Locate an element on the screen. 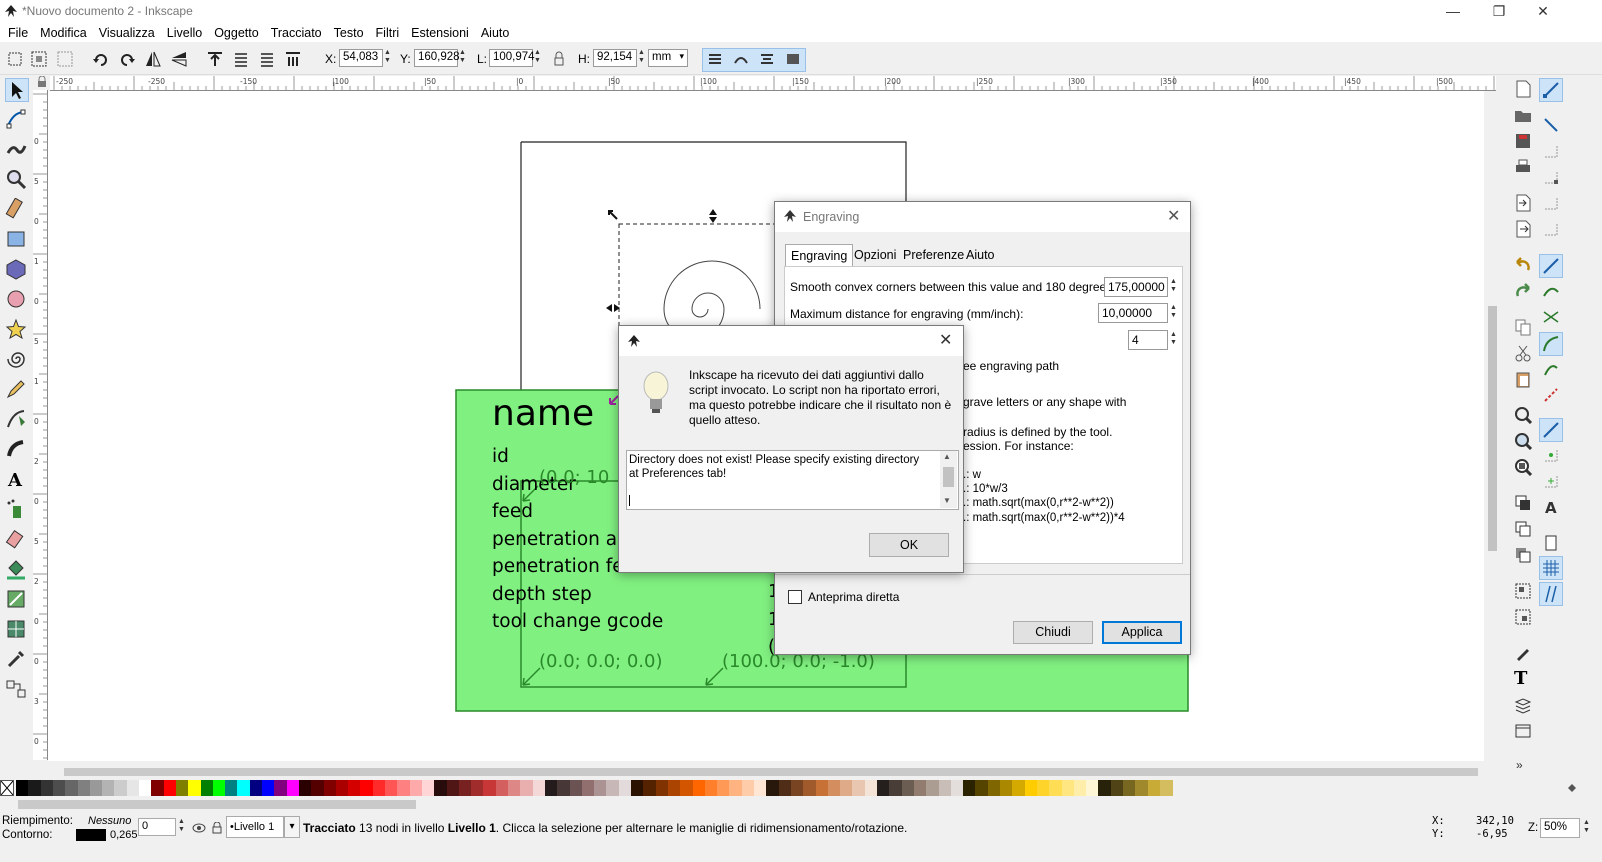  selector-tool is located at coordinates (17, 90).